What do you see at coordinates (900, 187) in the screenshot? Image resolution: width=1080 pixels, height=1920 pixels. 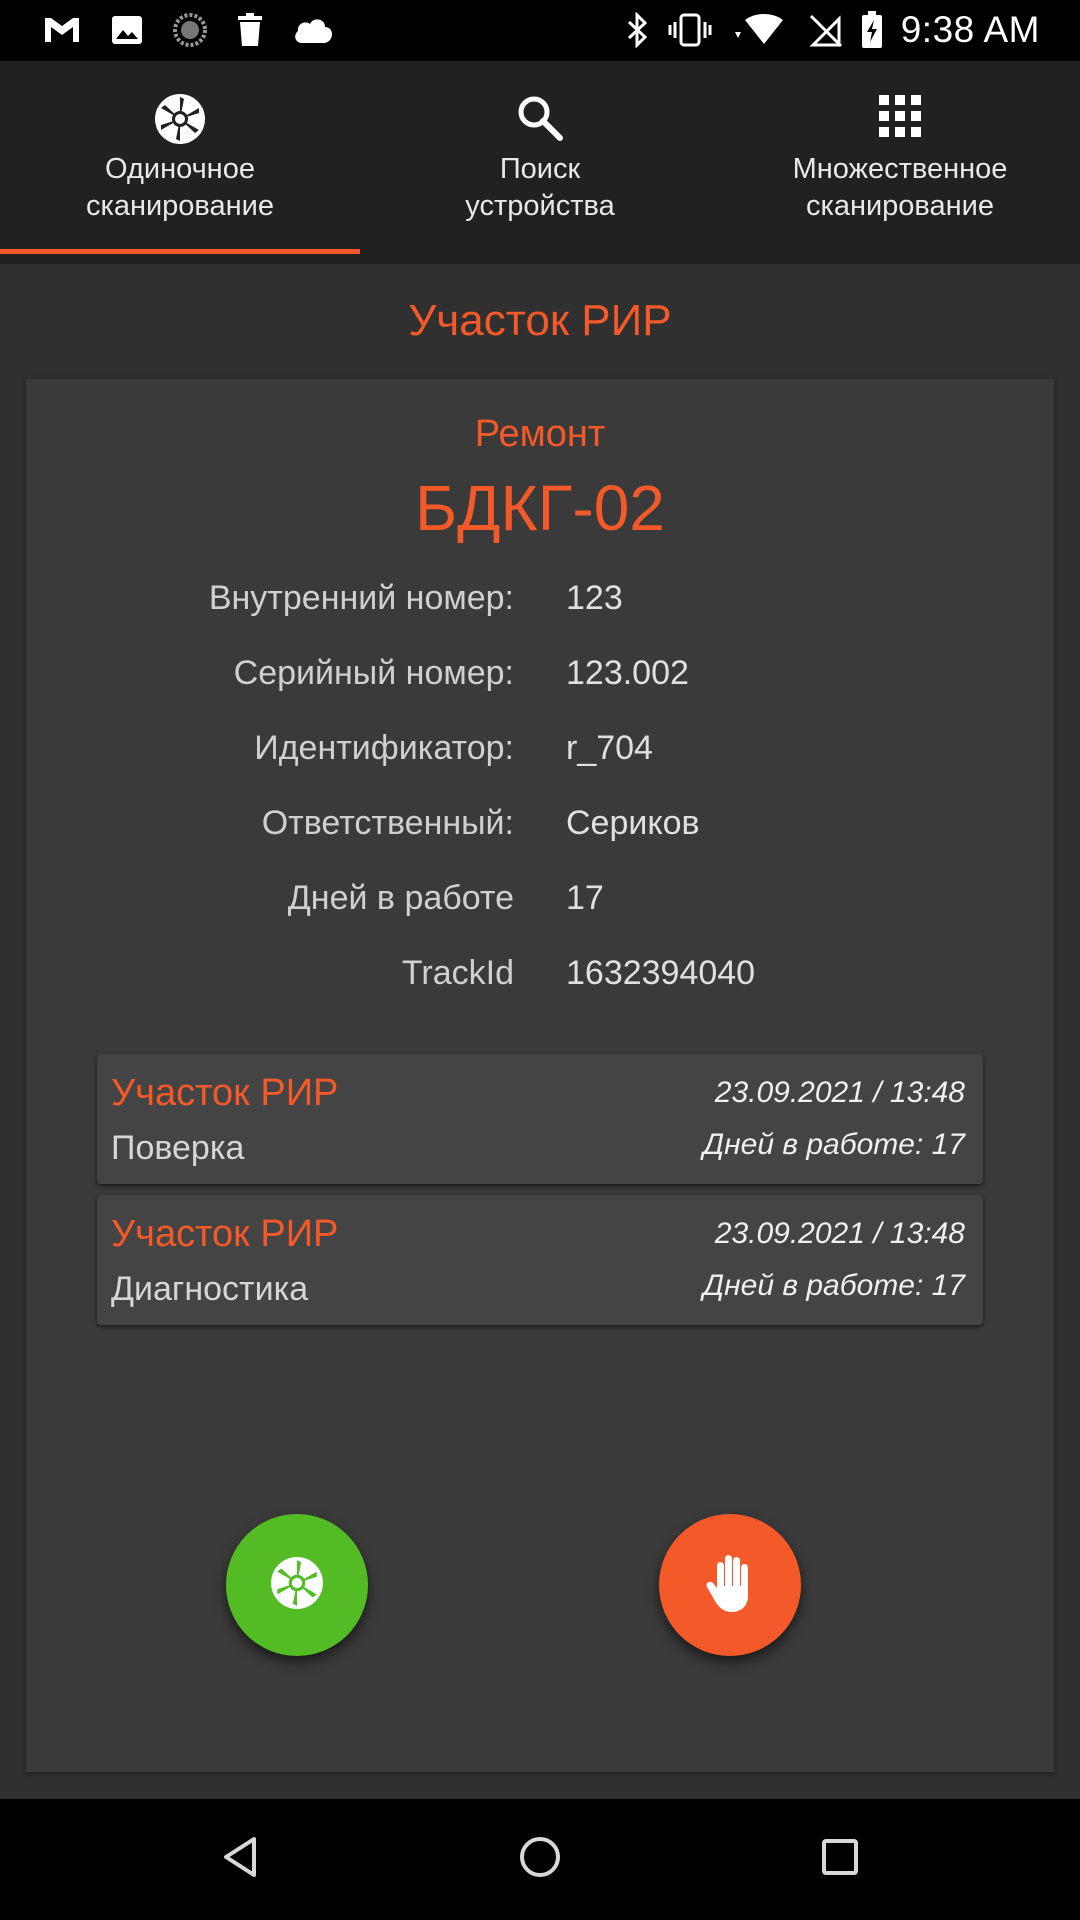 I see `tab-label: Множественное сканирование` at bounding box center [900, 187].